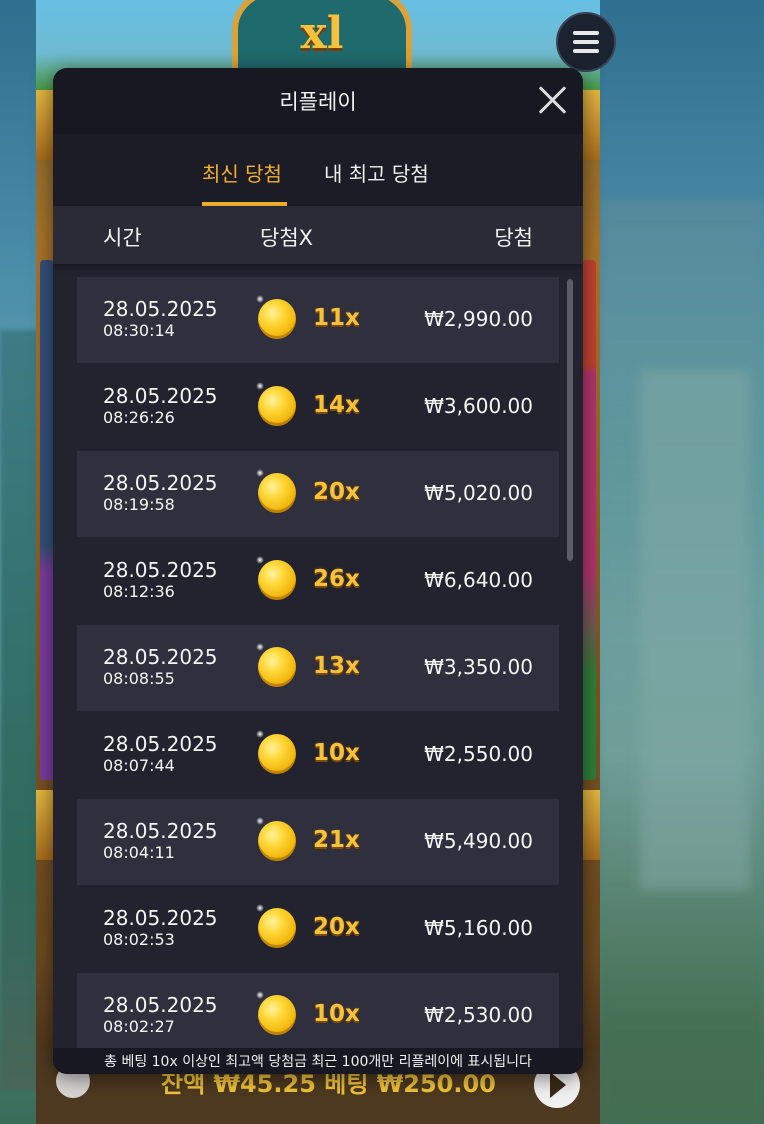 This screenshot has height=1124, width=764. I want to click on row-win: ₩2,530.00, so click(478, 1015).